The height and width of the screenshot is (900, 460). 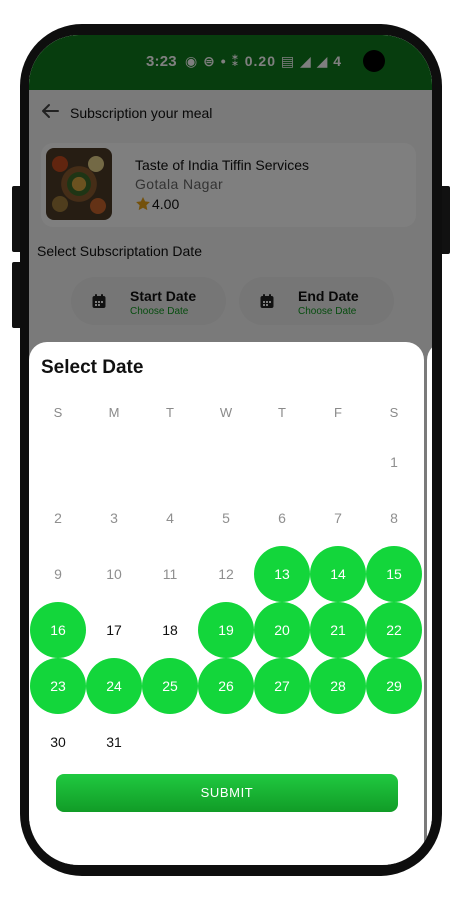 I want to click on calendar-day: 31, so click(x=114, y=742).